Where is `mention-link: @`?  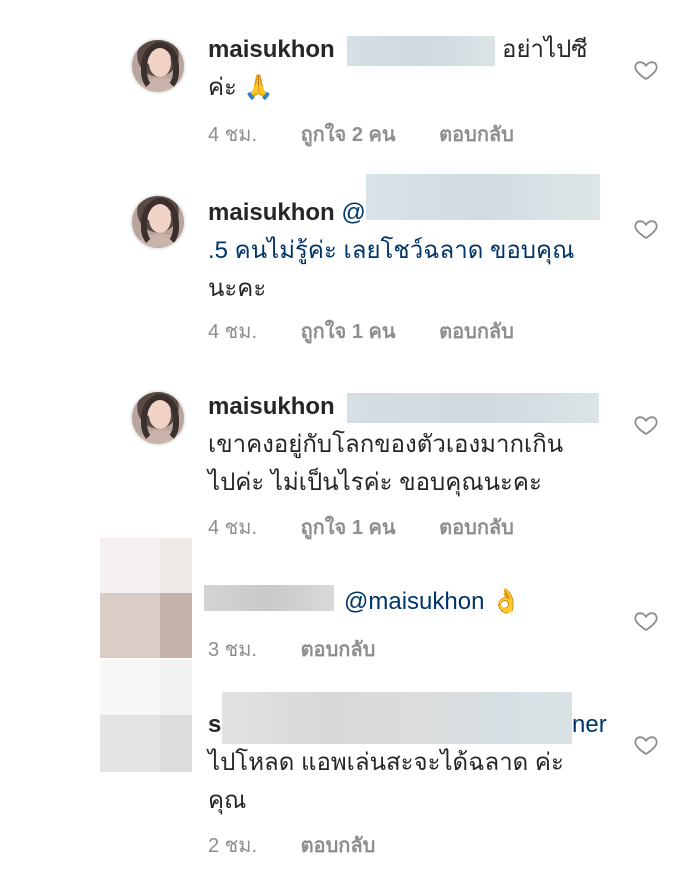 mention-link: @ is located at coordinates (353, 212).